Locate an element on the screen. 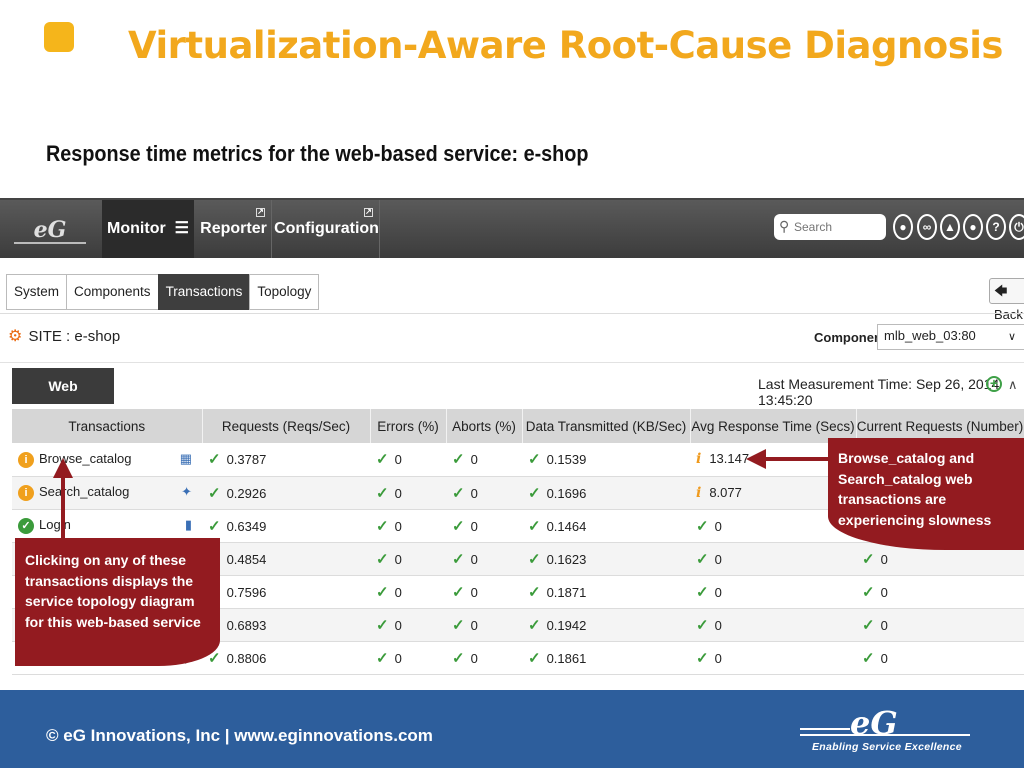 This screenshot has height=768, width=1024. site-heading: ⚙ SITE : e-shop is located at coordinates (64, 336).